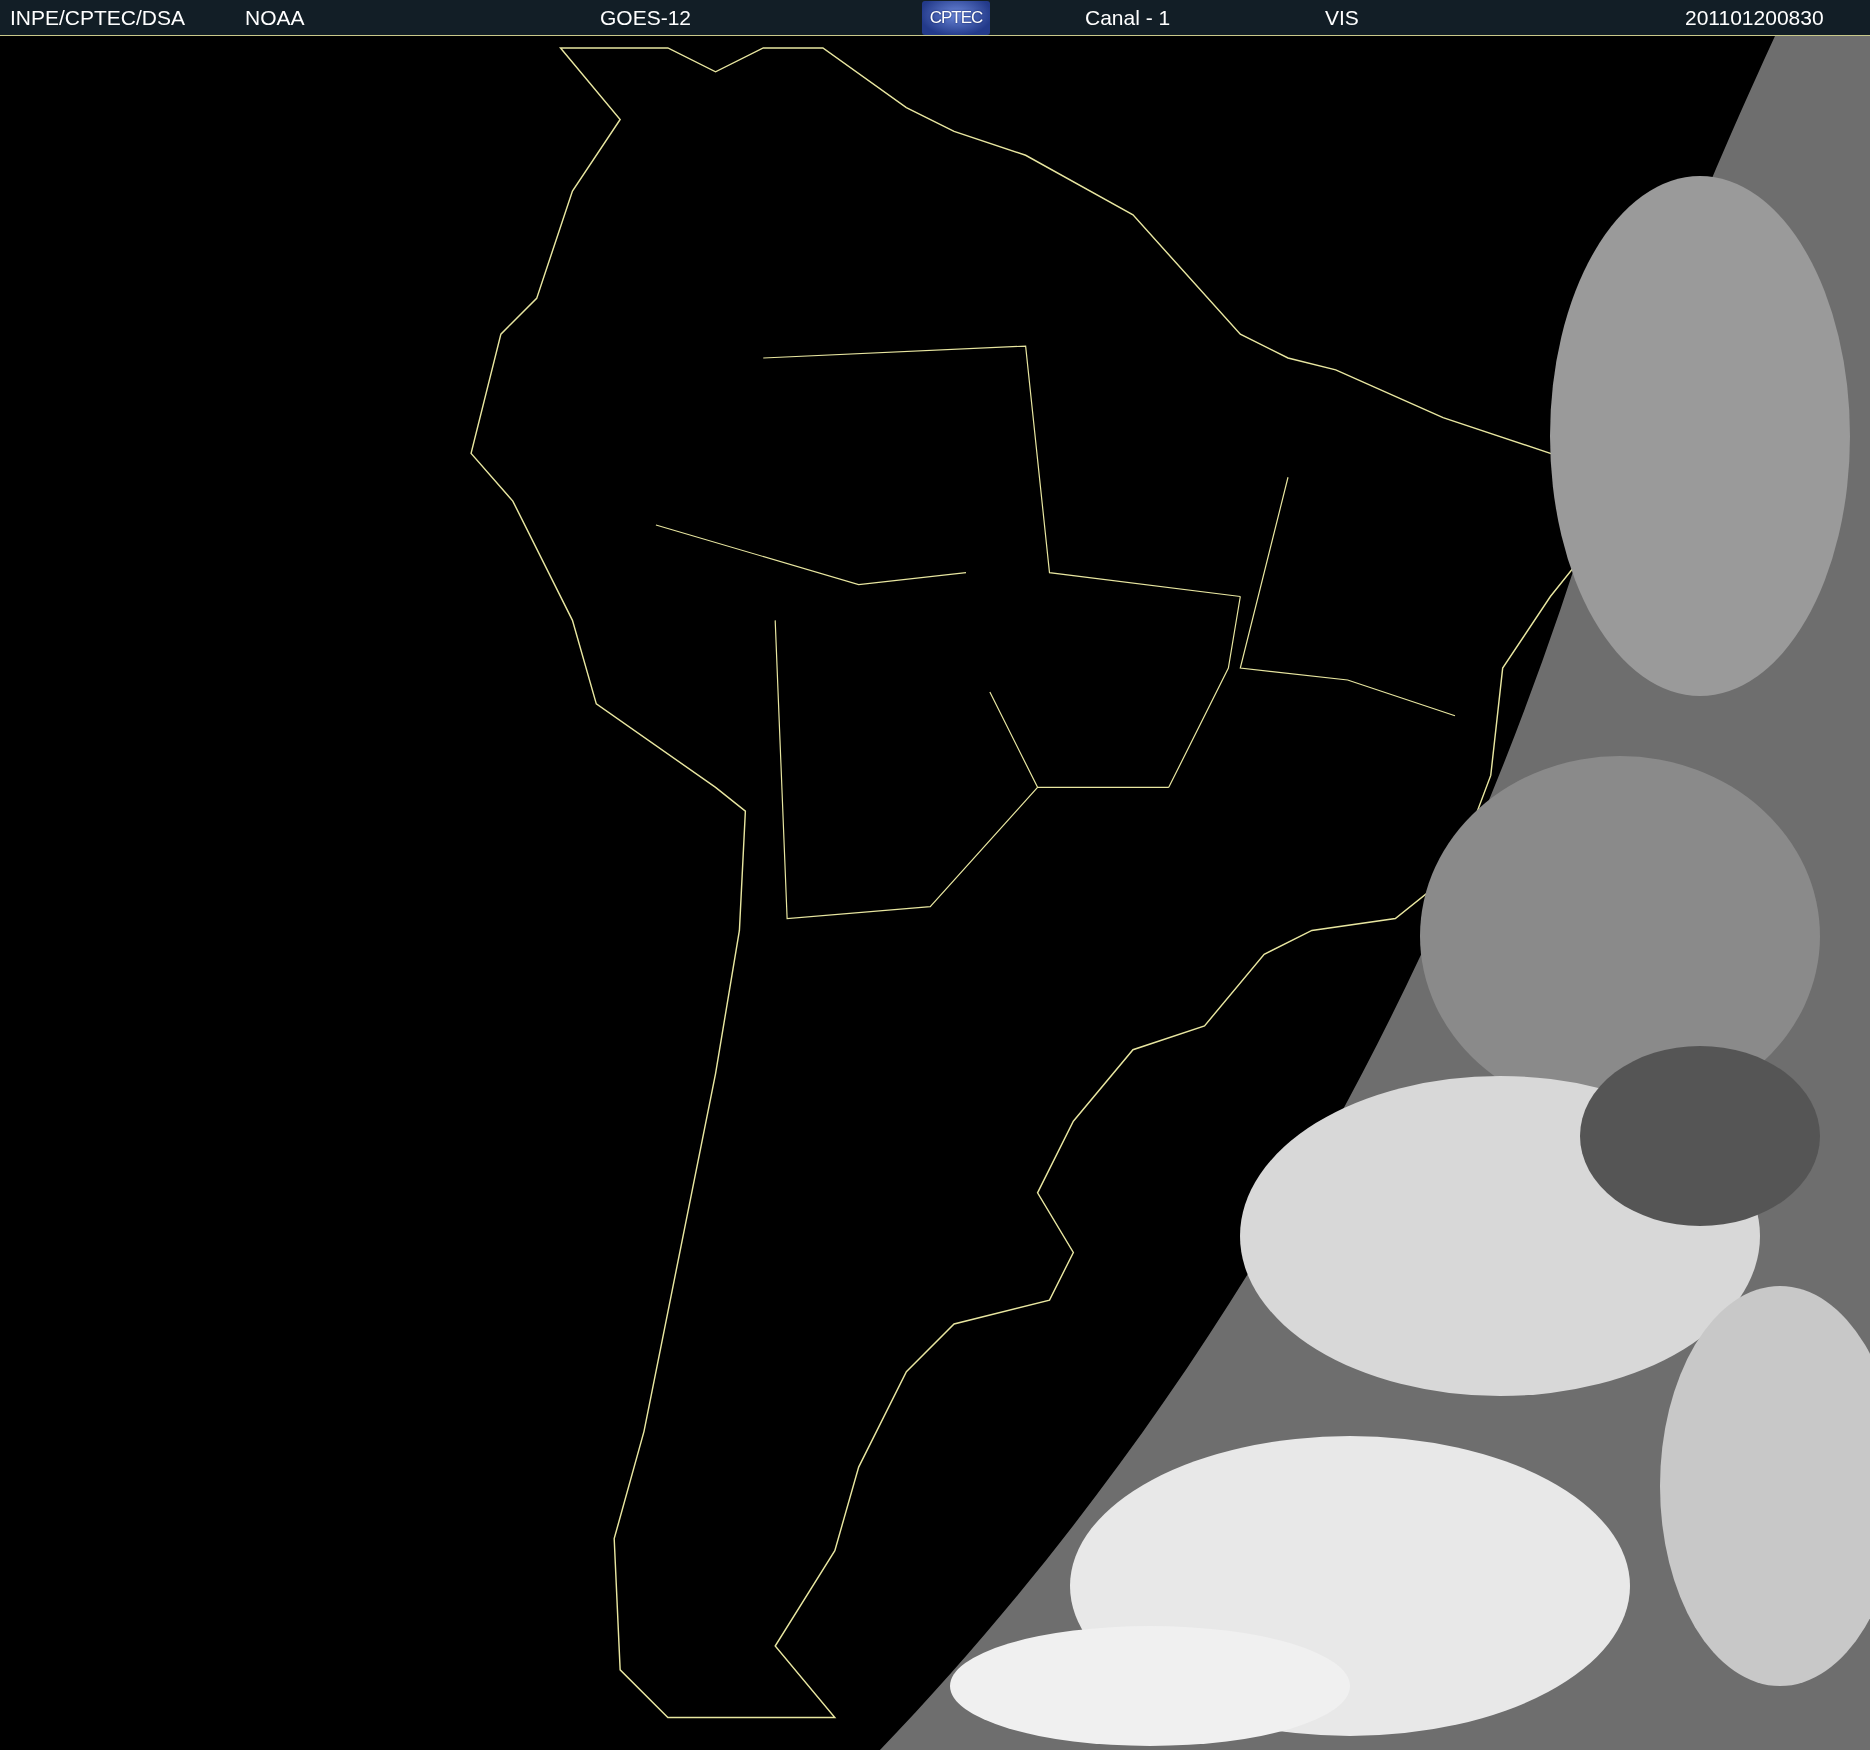 The width and height of the screenshot is (1870, 1750). Describe the element at coordinates (1754, 17) in the screenshot. I see `header-label: 201101200830` at that location.